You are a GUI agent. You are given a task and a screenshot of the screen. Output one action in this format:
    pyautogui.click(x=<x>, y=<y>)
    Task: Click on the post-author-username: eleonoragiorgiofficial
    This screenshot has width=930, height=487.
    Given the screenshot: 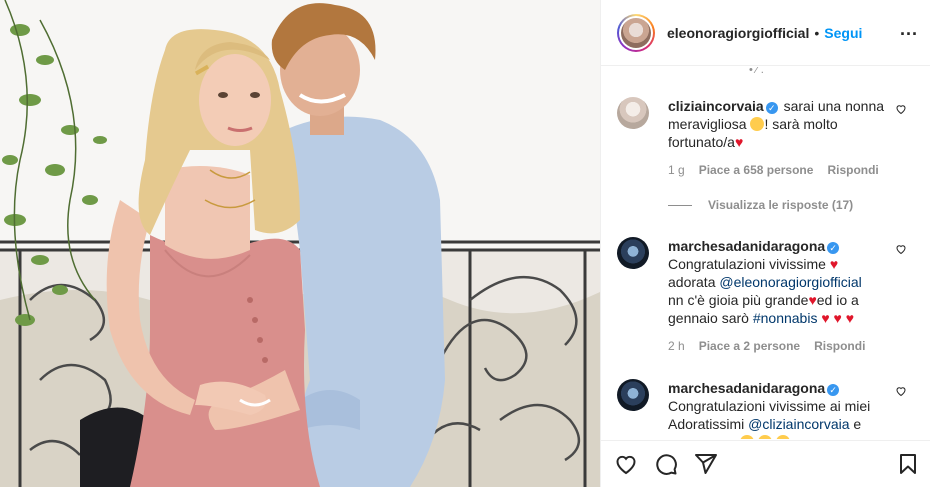 What is the action you would take?
    pyautogui.click(x=738, y=33)
    